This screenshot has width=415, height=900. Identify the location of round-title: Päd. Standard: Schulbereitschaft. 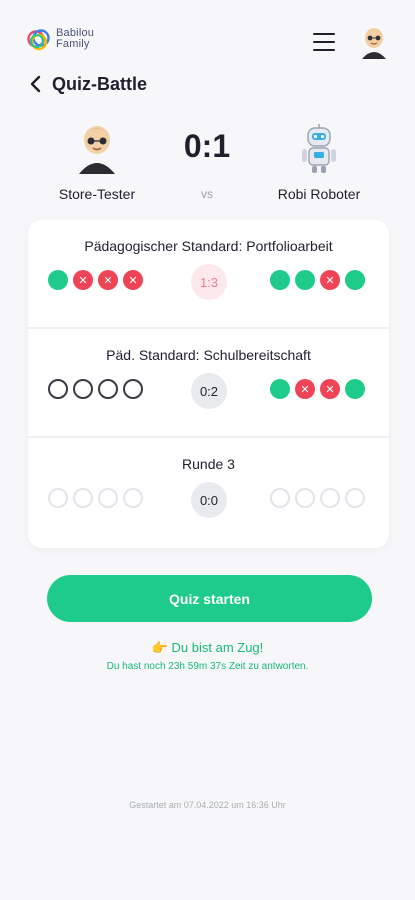
(208, 355).